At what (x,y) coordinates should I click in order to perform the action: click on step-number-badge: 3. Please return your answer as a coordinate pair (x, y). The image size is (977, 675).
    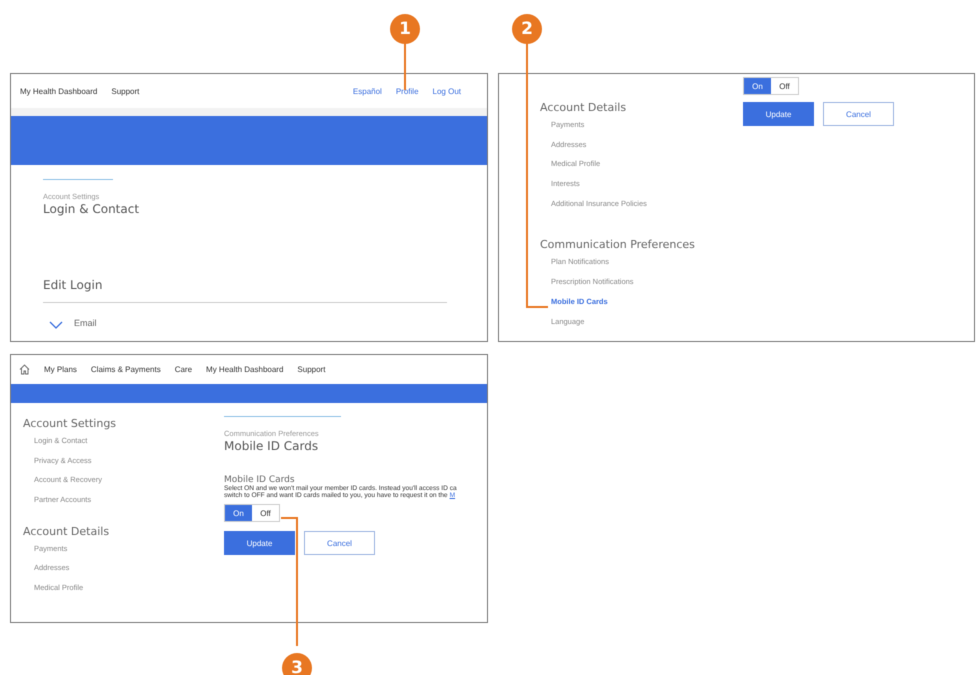
    Looking at the image, I should click on (297, 664).